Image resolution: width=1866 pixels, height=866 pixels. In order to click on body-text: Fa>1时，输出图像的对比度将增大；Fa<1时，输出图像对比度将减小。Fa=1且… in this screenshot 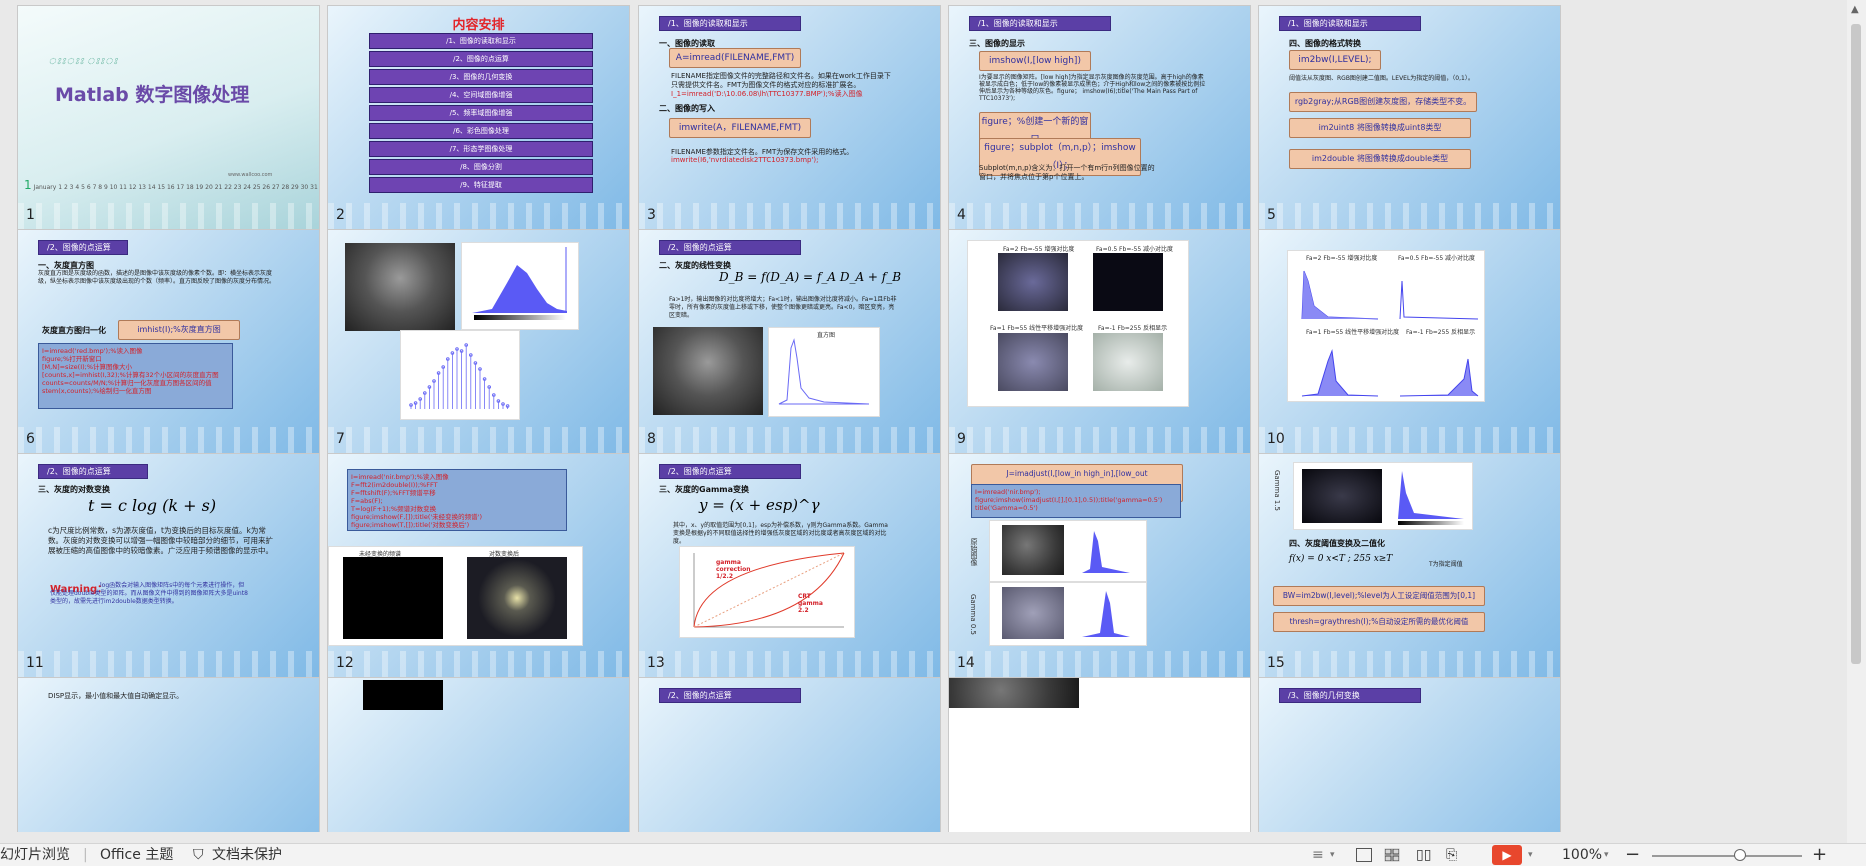, I will do `click(783, 307)`.